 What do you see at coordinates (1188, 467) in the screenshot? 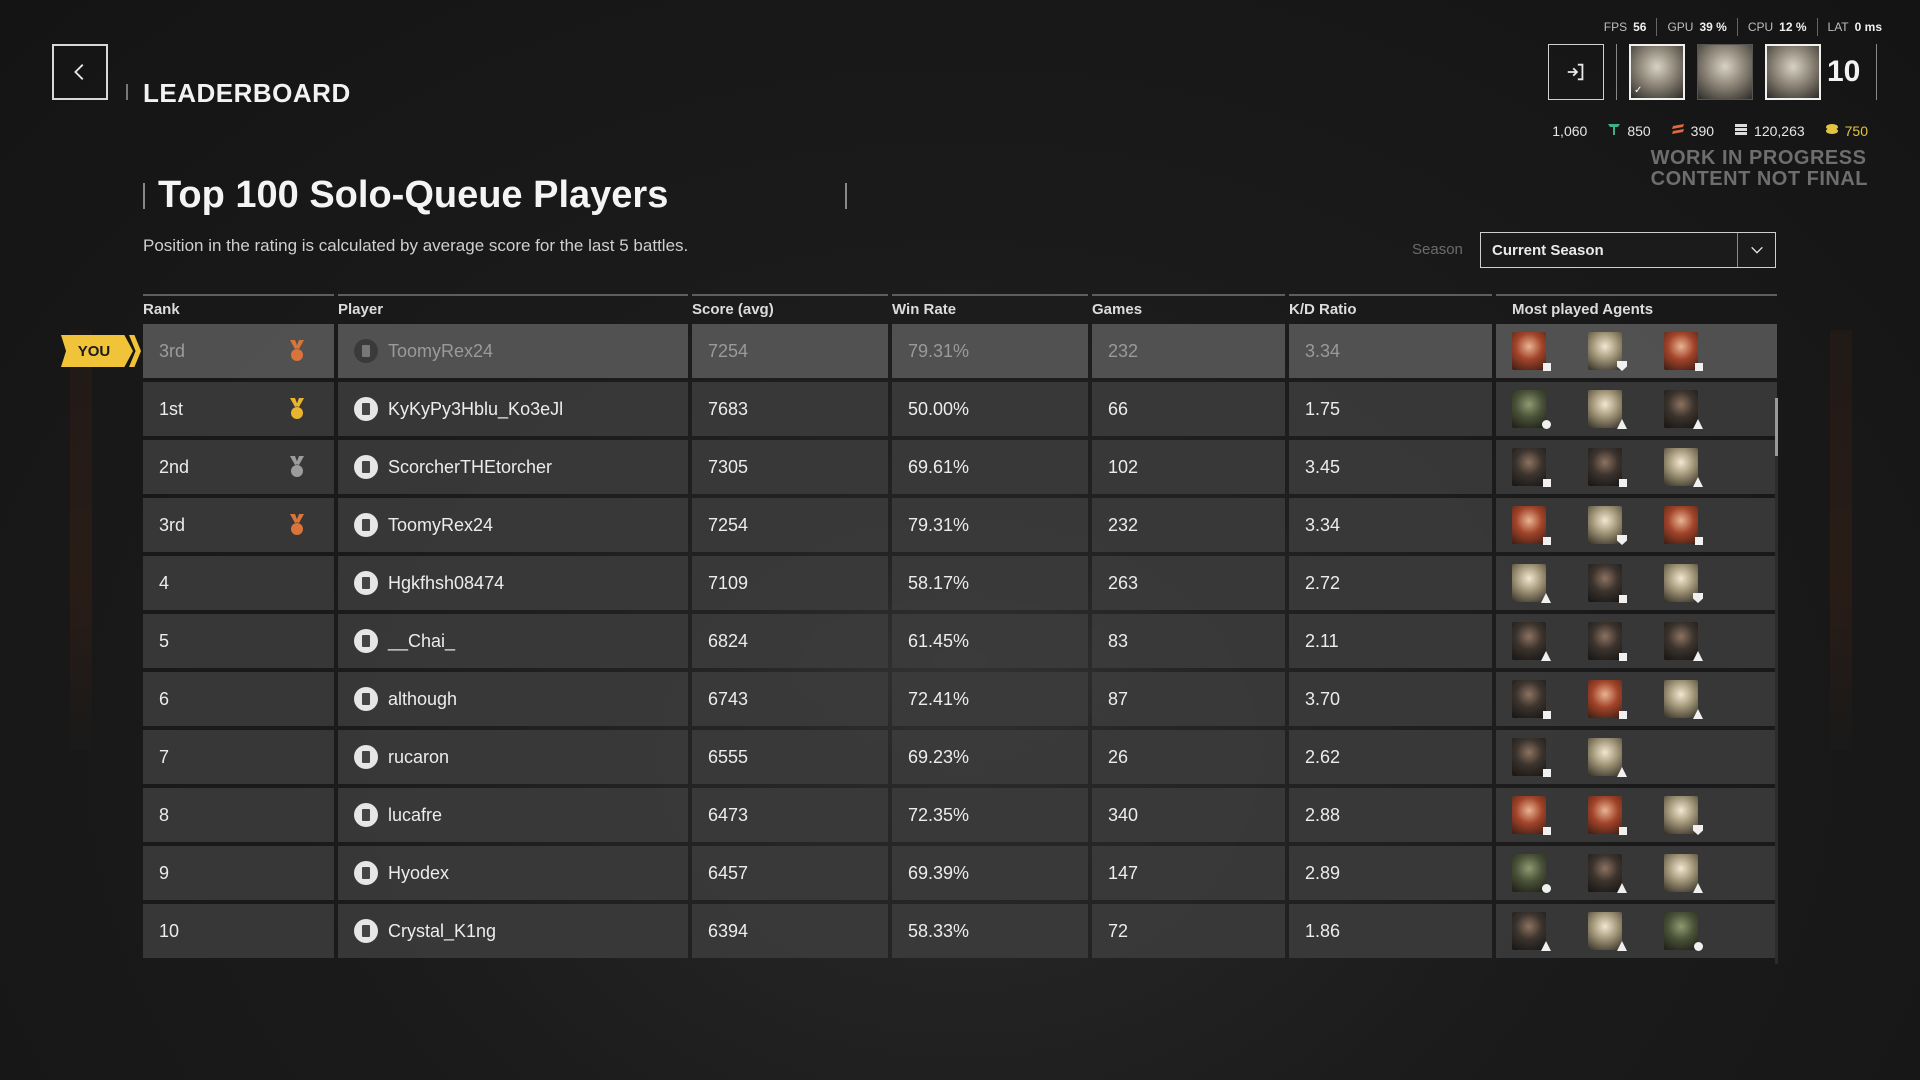
I see `games-cell: 102` at bounding box center [1188, 467].